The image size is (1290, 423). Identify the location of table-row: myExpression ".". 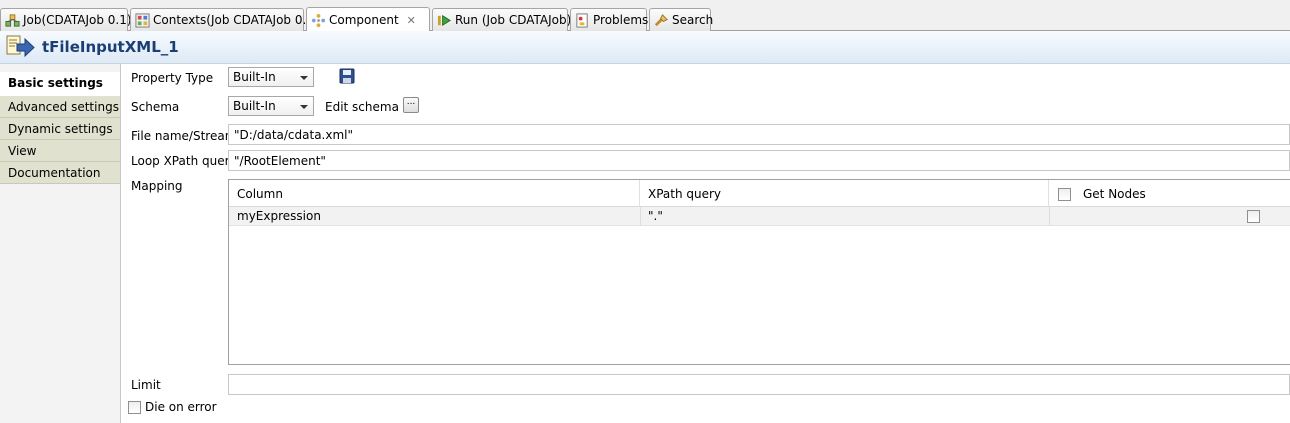
(759, 216).